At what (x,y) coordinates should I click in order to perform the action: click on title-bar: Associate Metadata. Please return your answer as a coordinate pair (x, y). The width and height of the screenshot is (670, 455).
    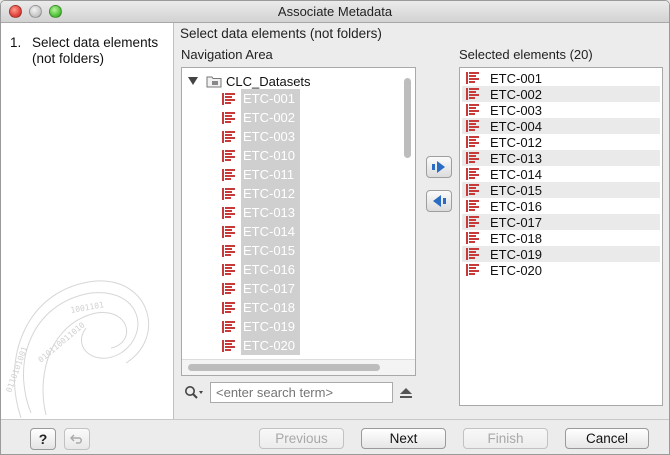
    Looking at the image, I should click on (335, 12).